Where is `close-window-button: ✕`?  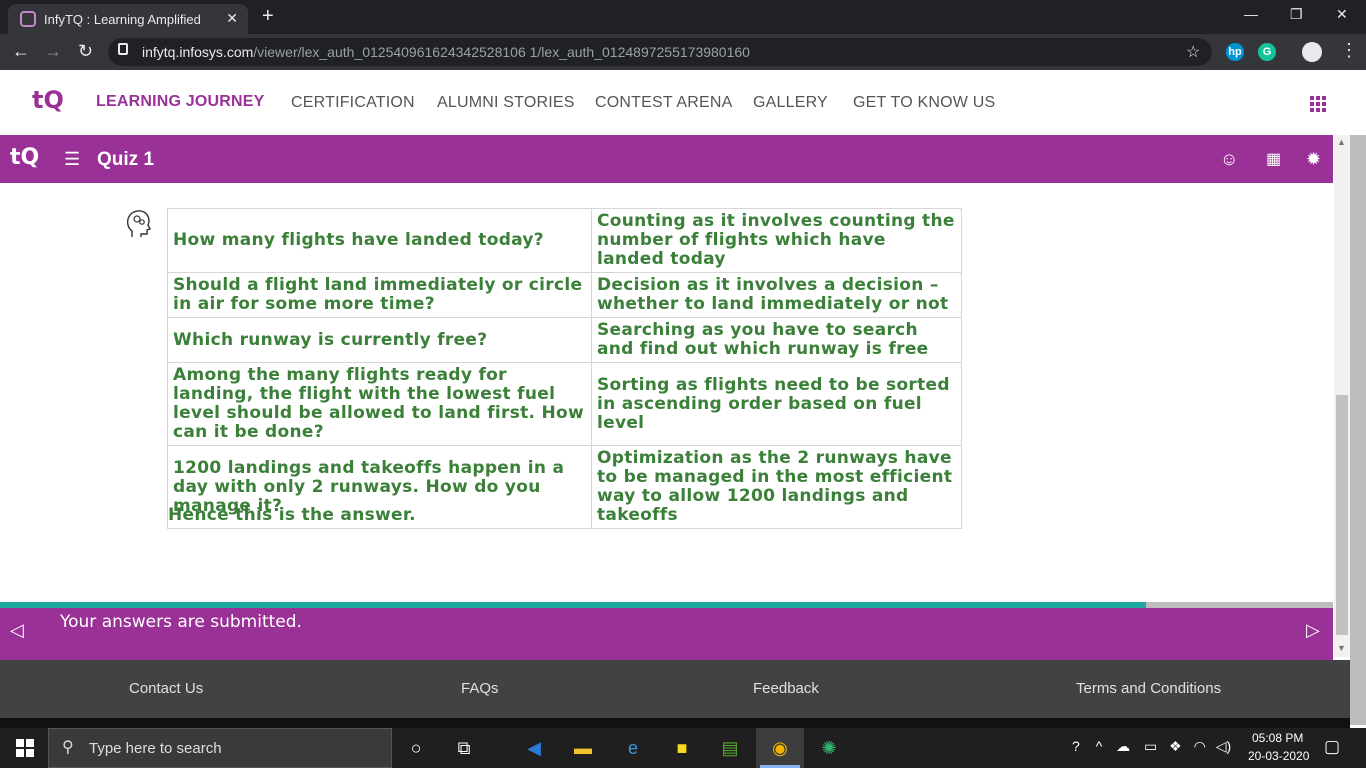
close-window-button: ✕ is located at coordinates (1342, 14).